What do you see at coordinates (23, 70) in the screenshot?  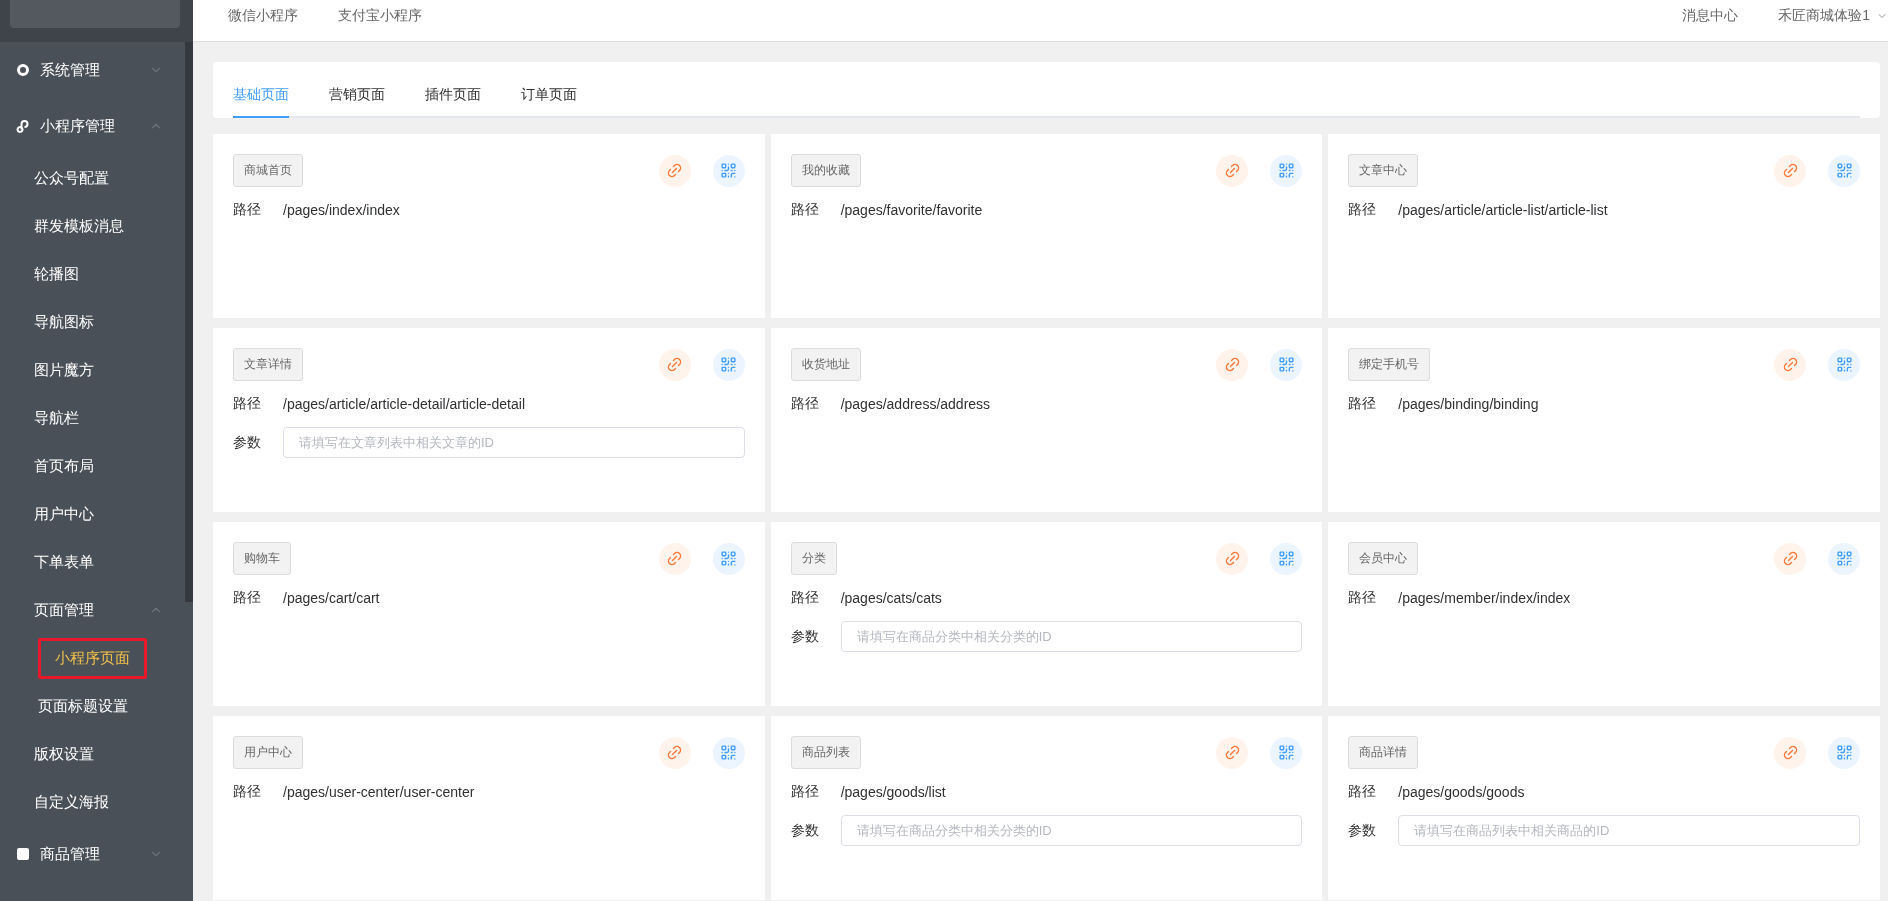 I see `ring-icon` at bounding box center [23, 70].